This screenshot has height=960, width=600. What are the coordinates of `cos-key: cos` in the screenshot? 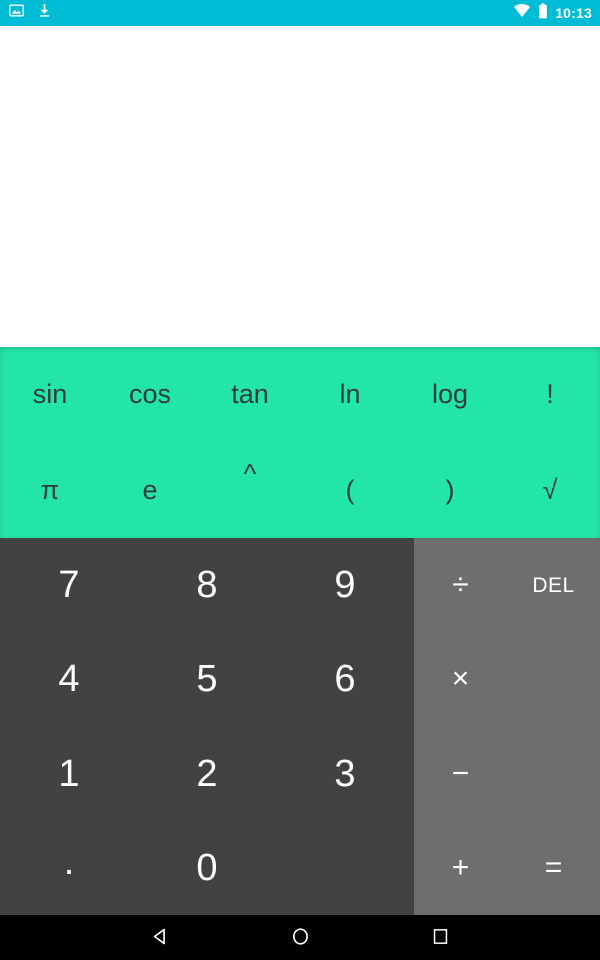 It's located at (150, 395).